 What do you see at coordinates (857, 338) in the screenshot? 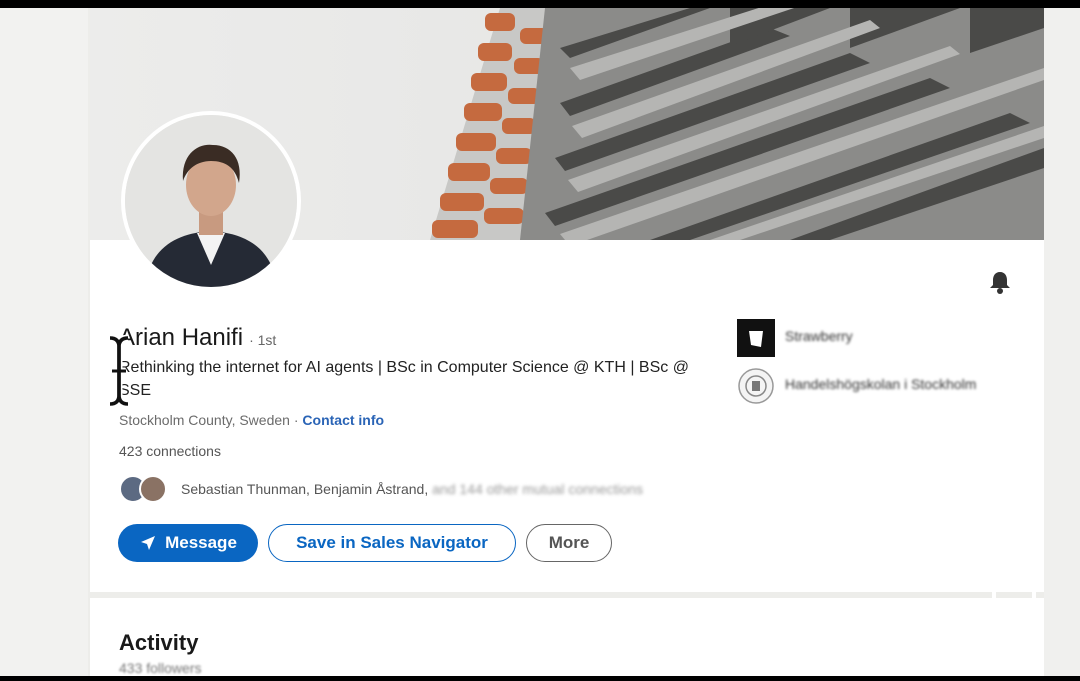
I see `experience-item-current-company: Strawberry` at bounding box center [857, 338].